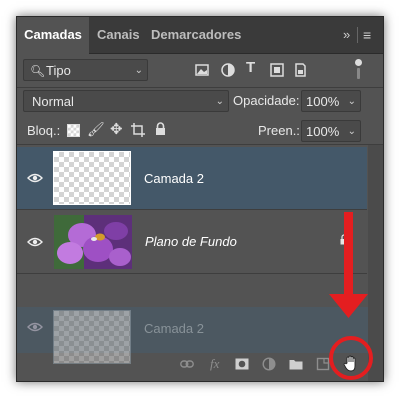  Describe the element at coordinates (73, 130) in the screenshot. I see `lock-transparent-icon` at that location.